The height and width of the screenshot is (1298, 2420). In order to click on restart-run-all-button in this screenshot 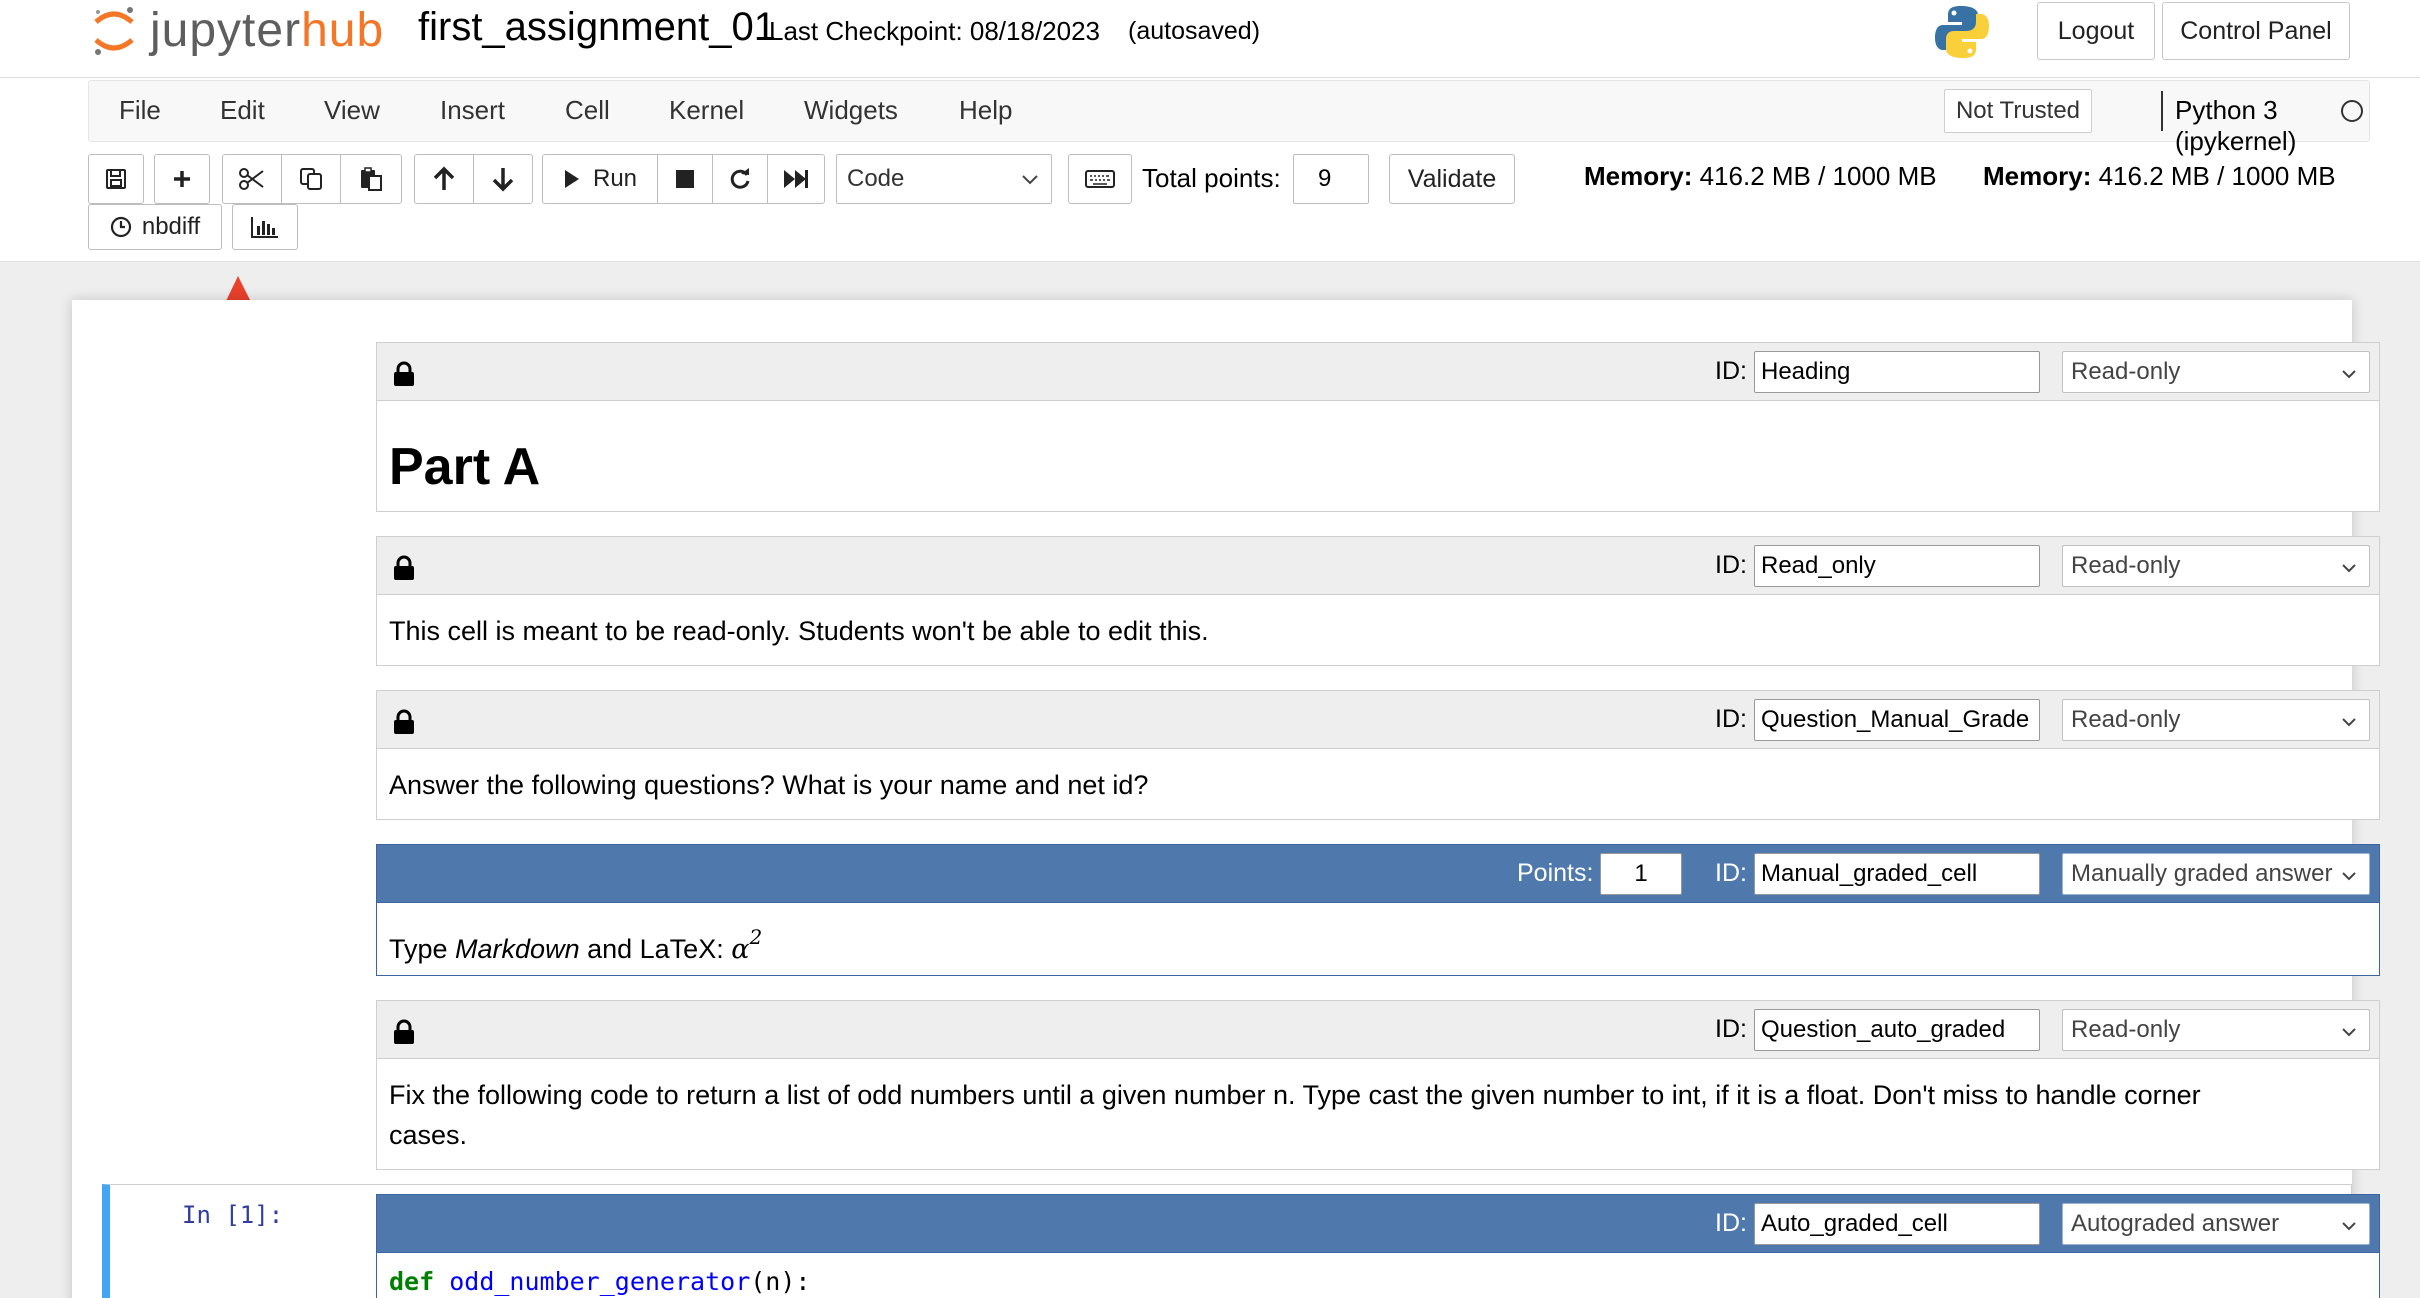, I will do `click(796, 179)`.